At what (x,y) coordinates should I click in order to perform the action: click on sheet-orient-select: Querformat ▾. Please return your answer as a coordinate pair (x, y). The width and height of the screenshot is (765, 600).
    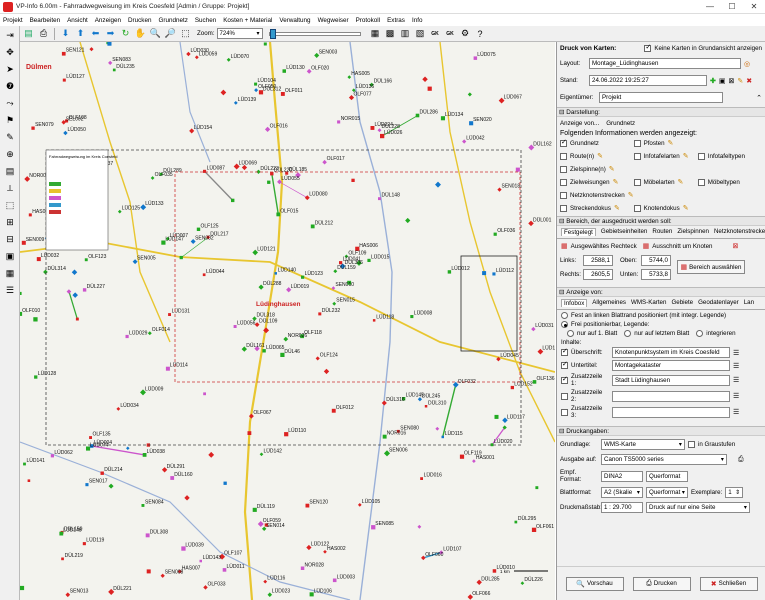
    Looking at the image, I should click on (667, 492).